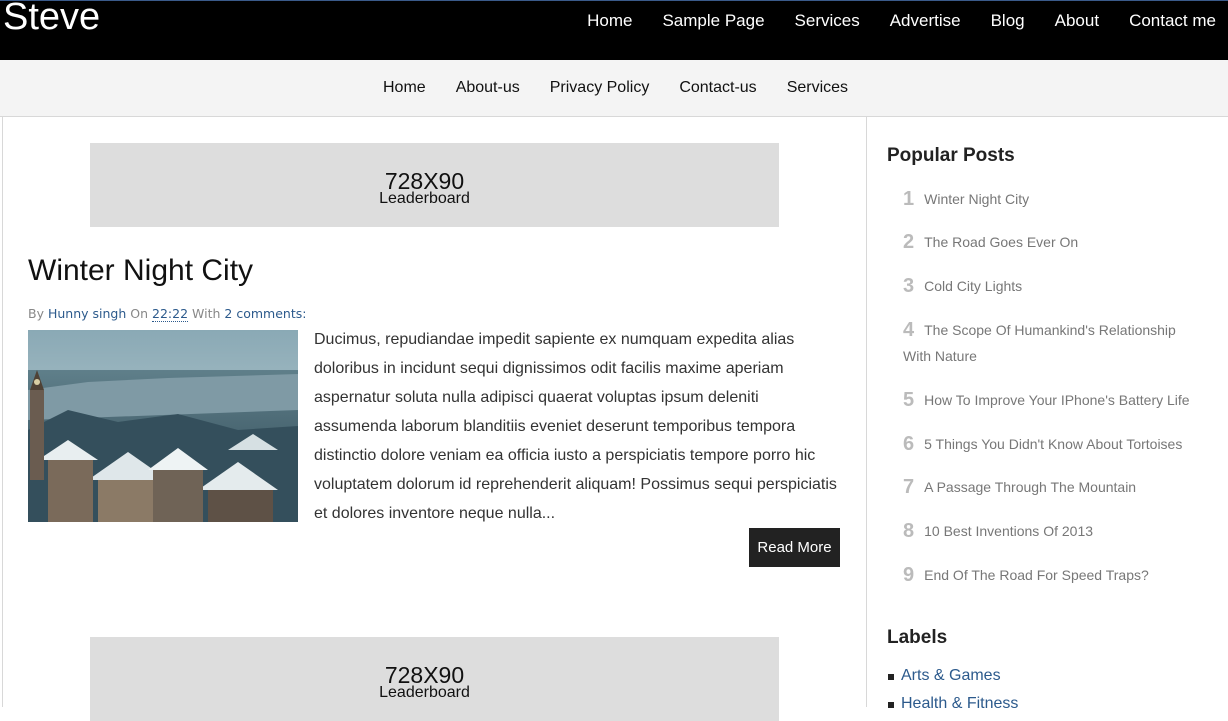 The image size is (1228, 721). I want to click on popular-post-rank: 3, so click(909, 286).